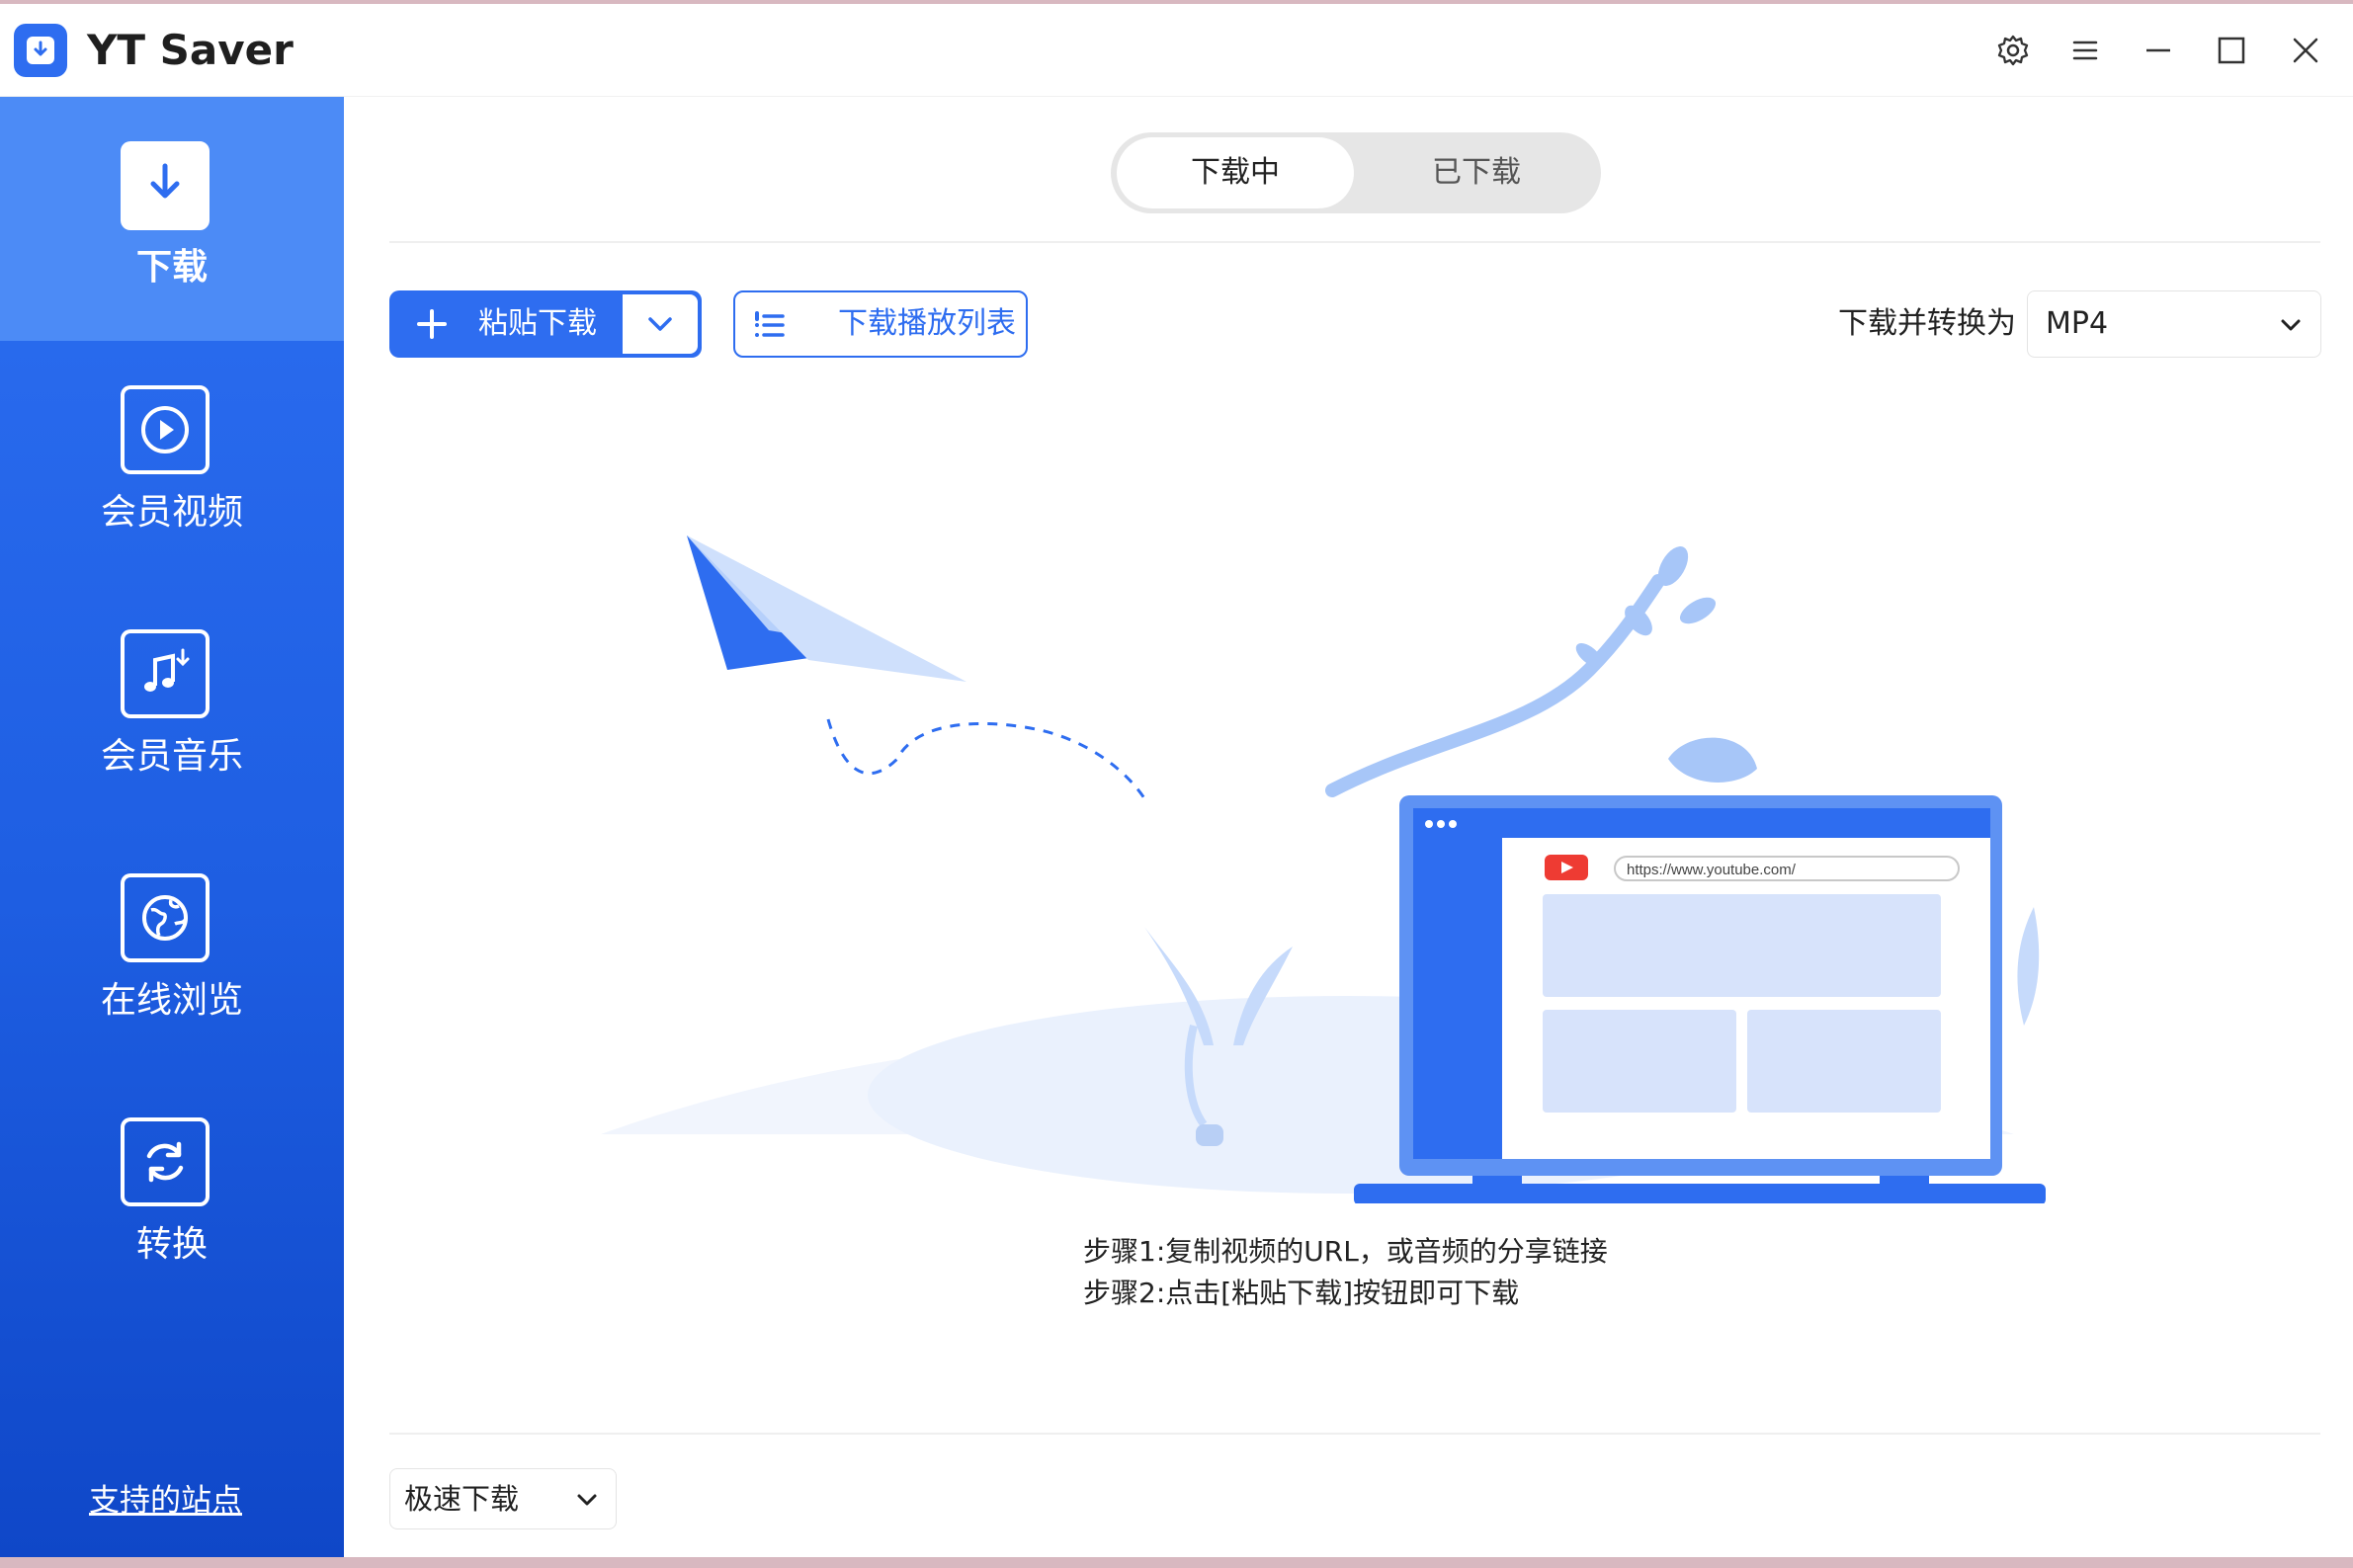 This screenshot has height=1568, width=2353. What do you see at coordinates (171, 512) in the screenshot?
I see `sidebar-item-label: 会员视频` at bounding box center [171, 512].